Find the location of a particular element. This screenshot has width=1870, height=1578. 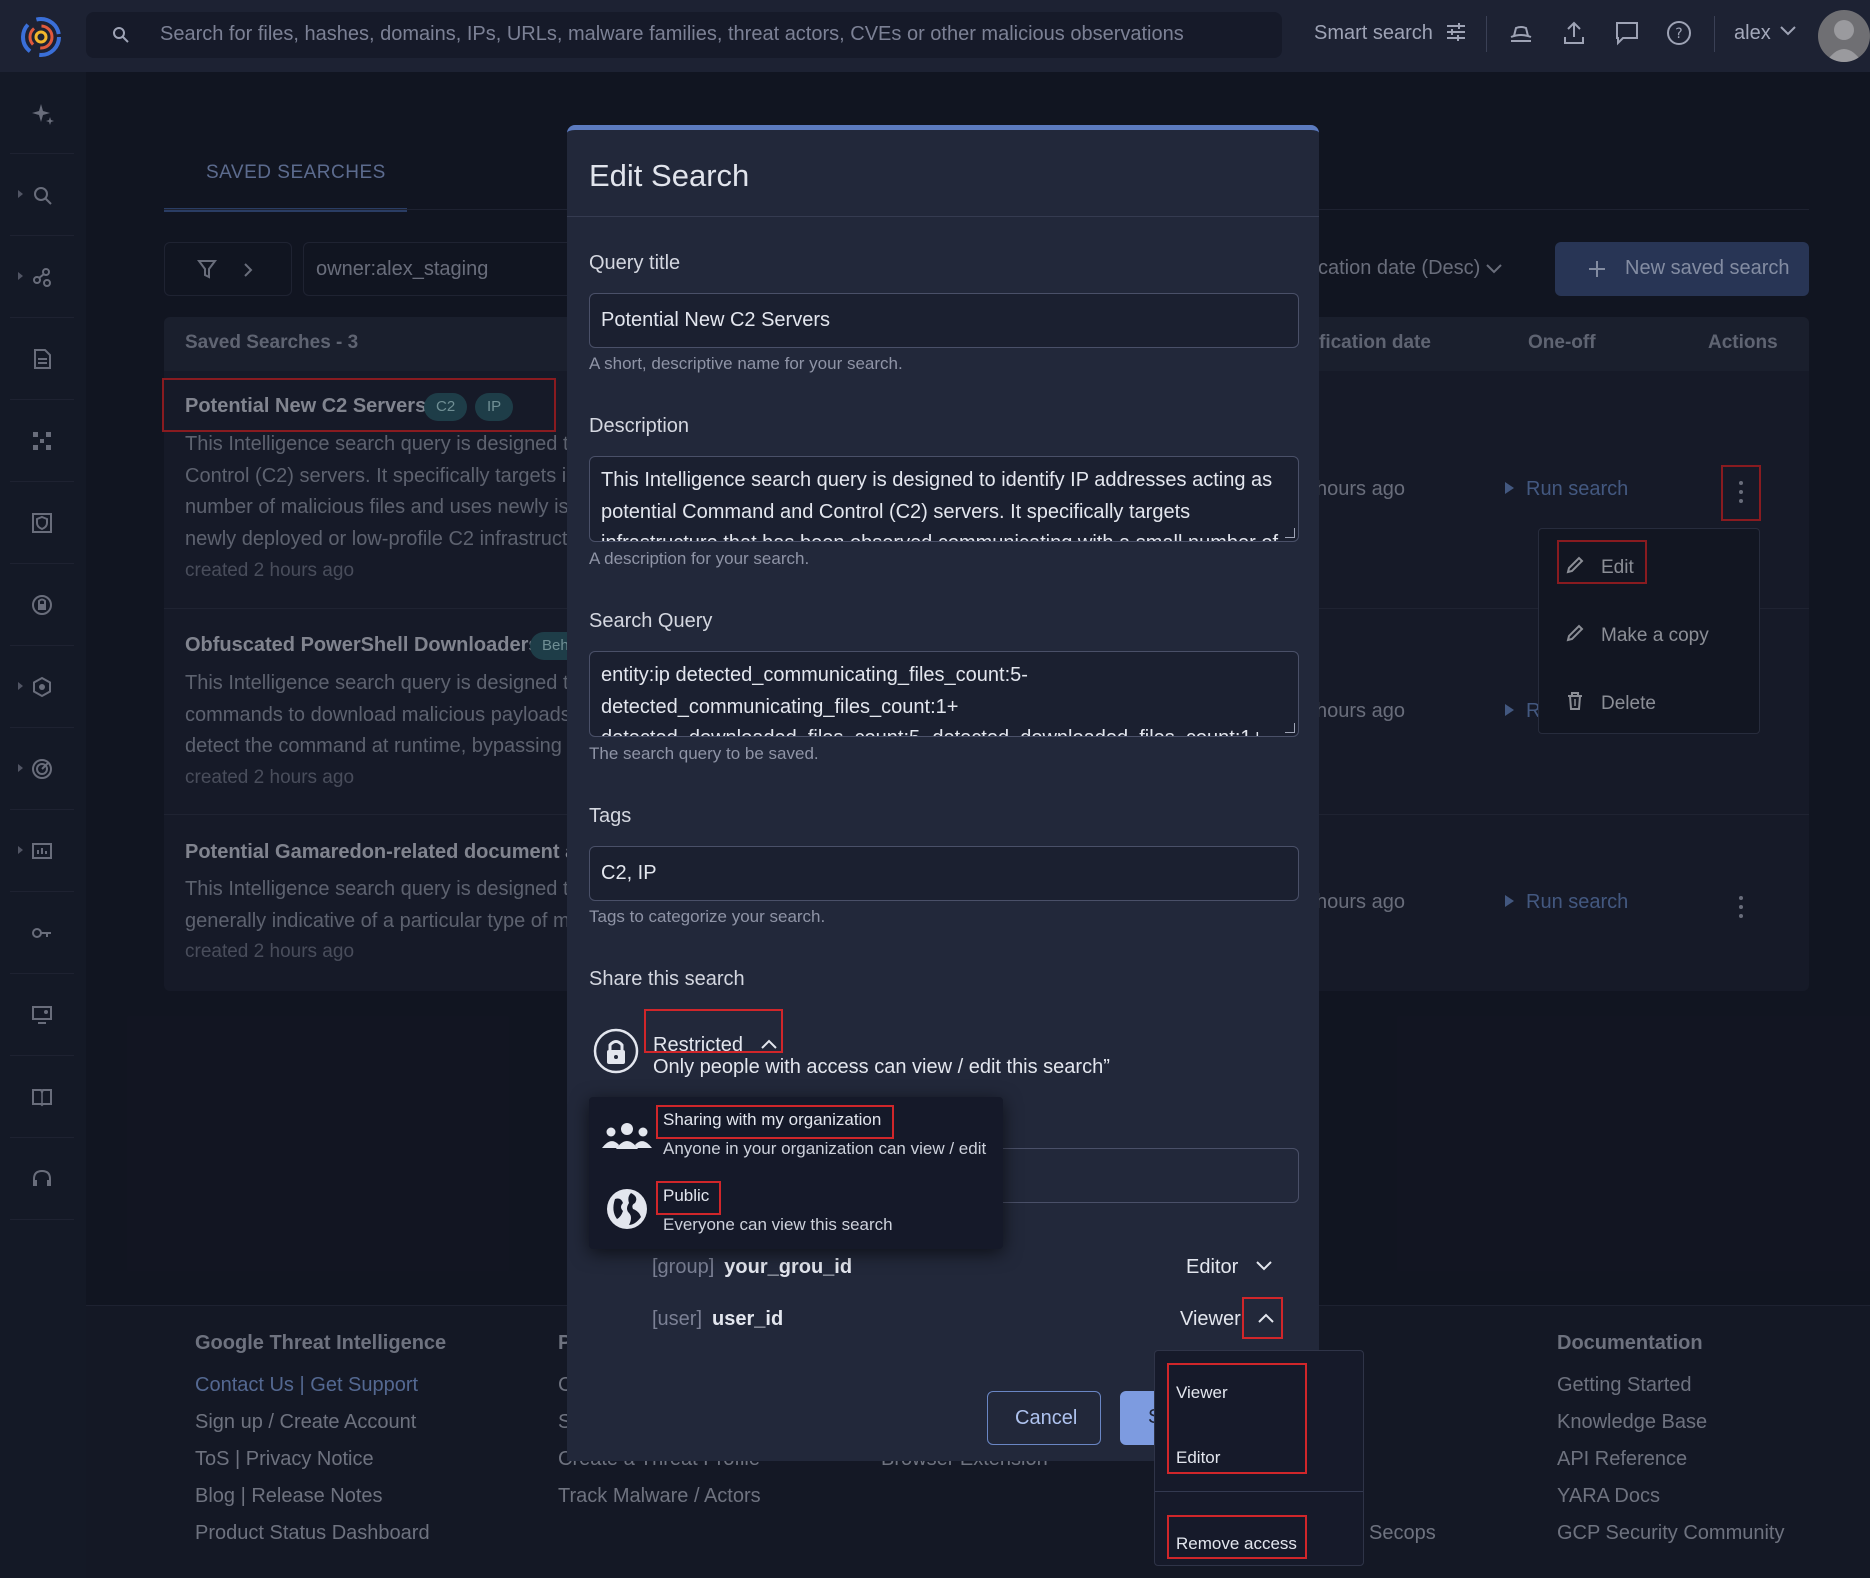

description-hint: A description for your search. is located at coordinates (699, 558).